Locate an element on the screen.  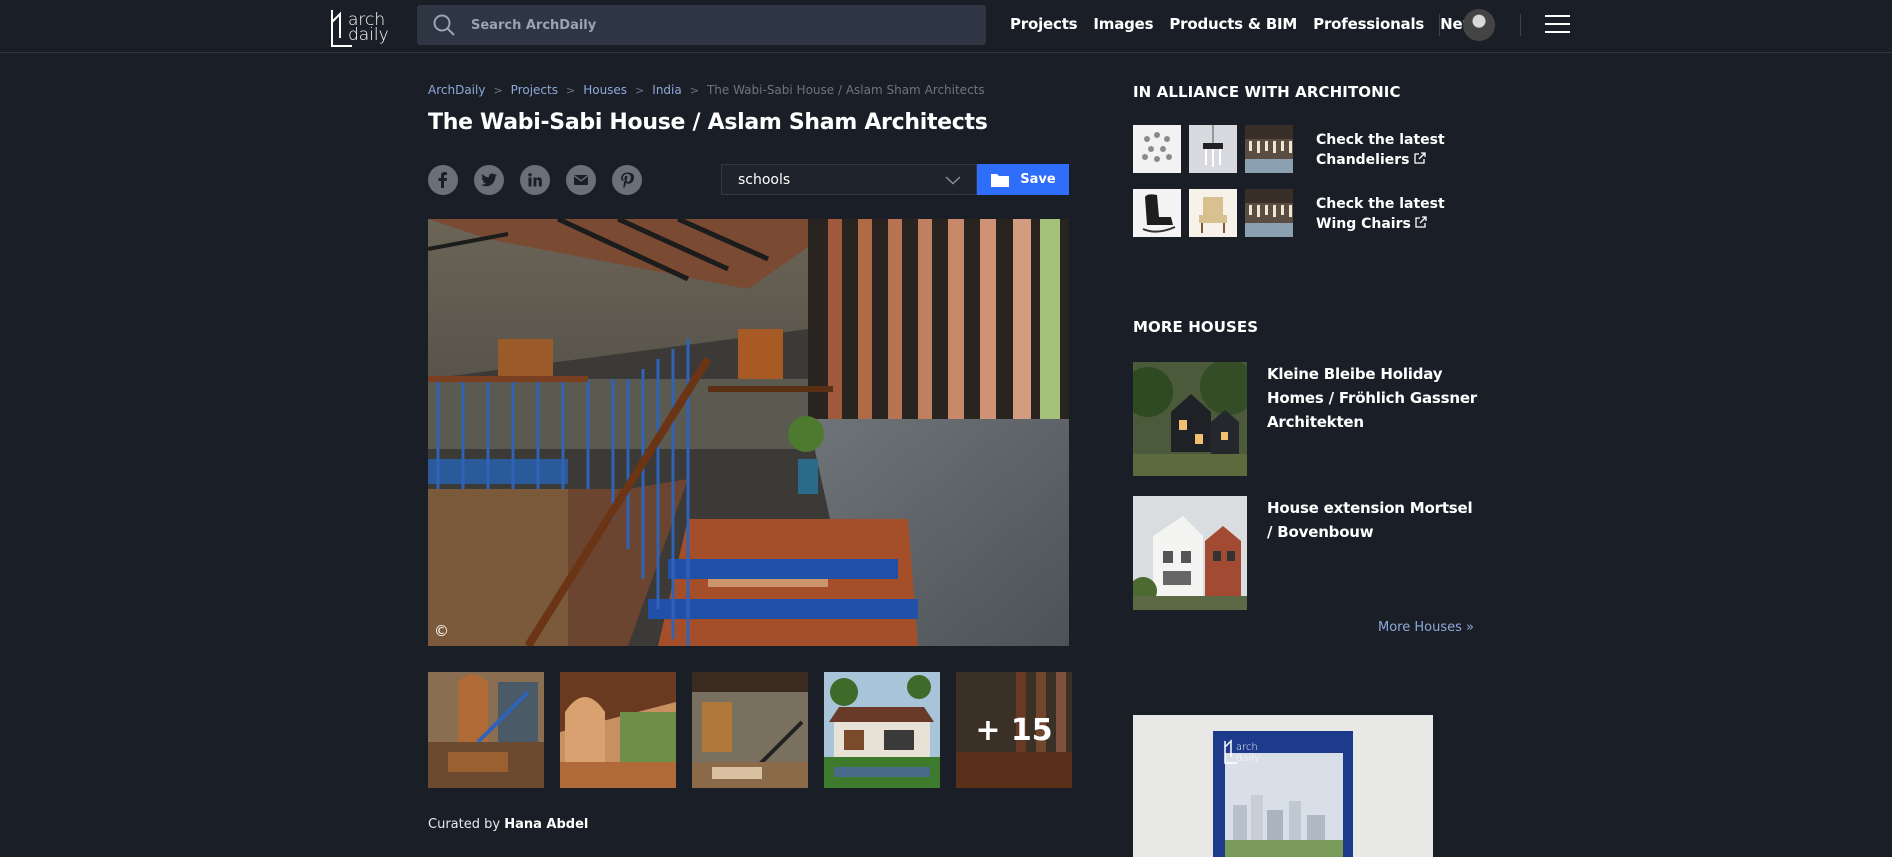
pinterest-icon is located at coordinates (627, 180).